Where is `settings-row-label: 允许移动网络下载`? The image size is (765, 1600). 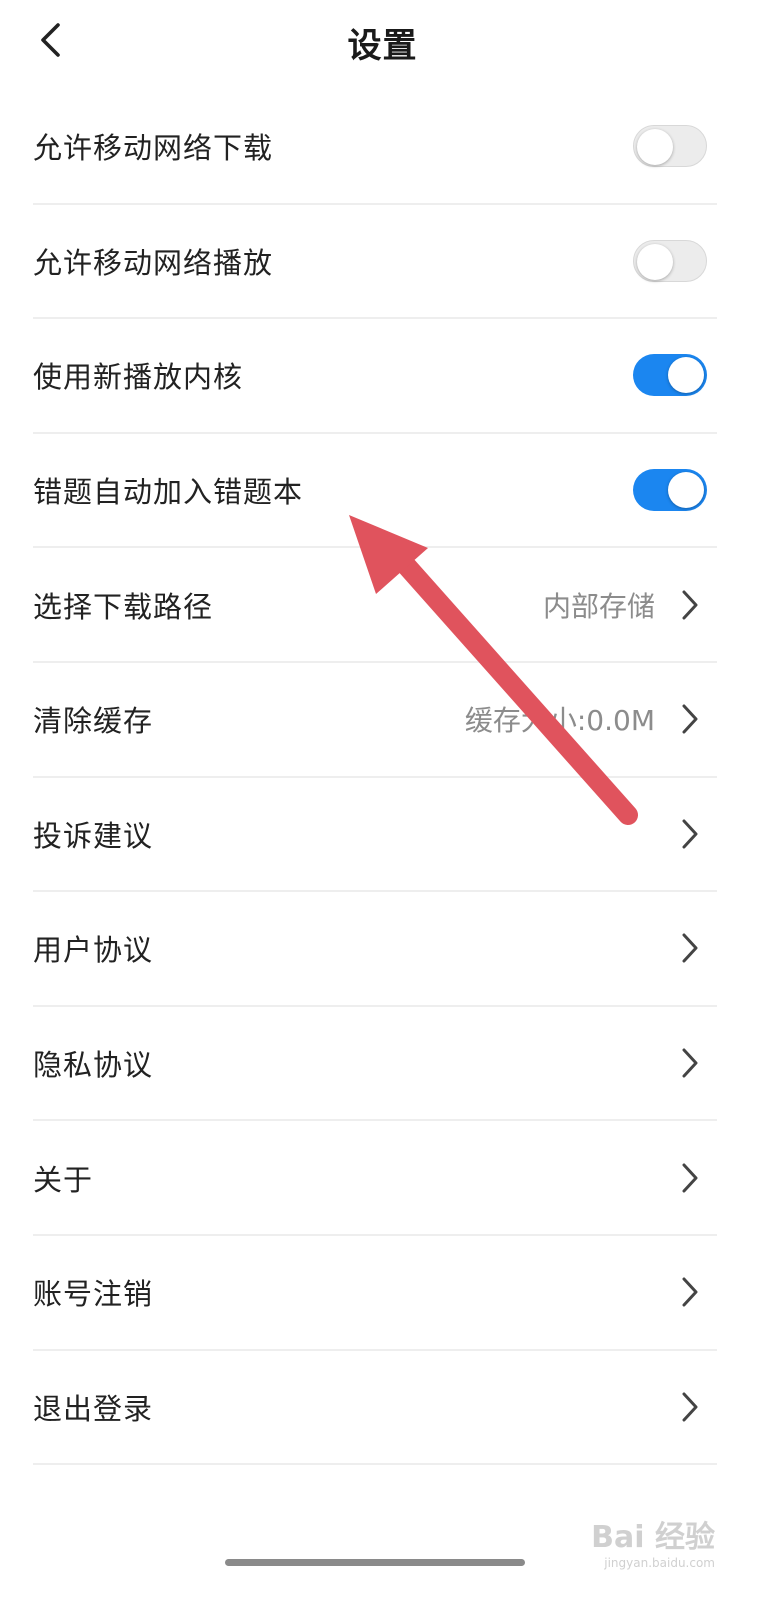
settings-row-label: 允许移动网络下载 is located at coordinates (153, 148).